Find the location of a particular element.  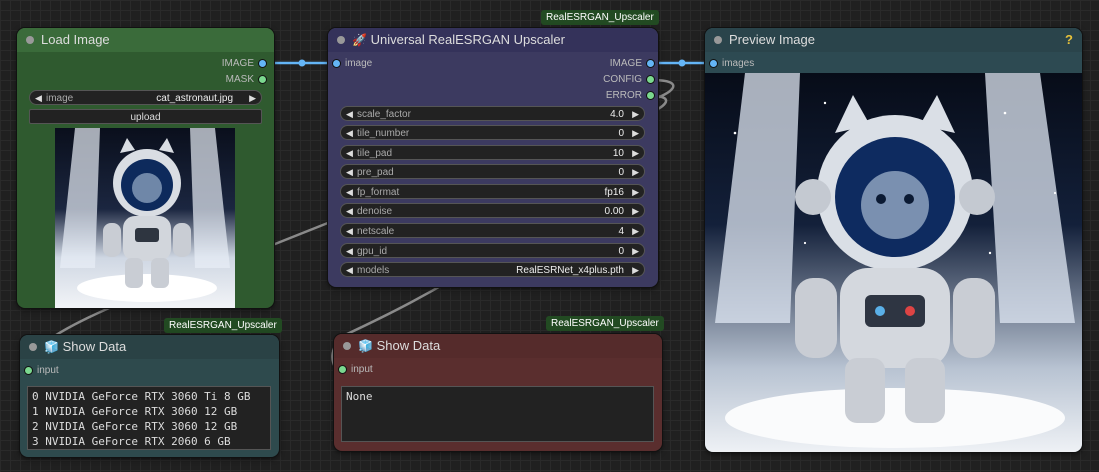

input-image-slot: image is located at coordinates (352, 64).